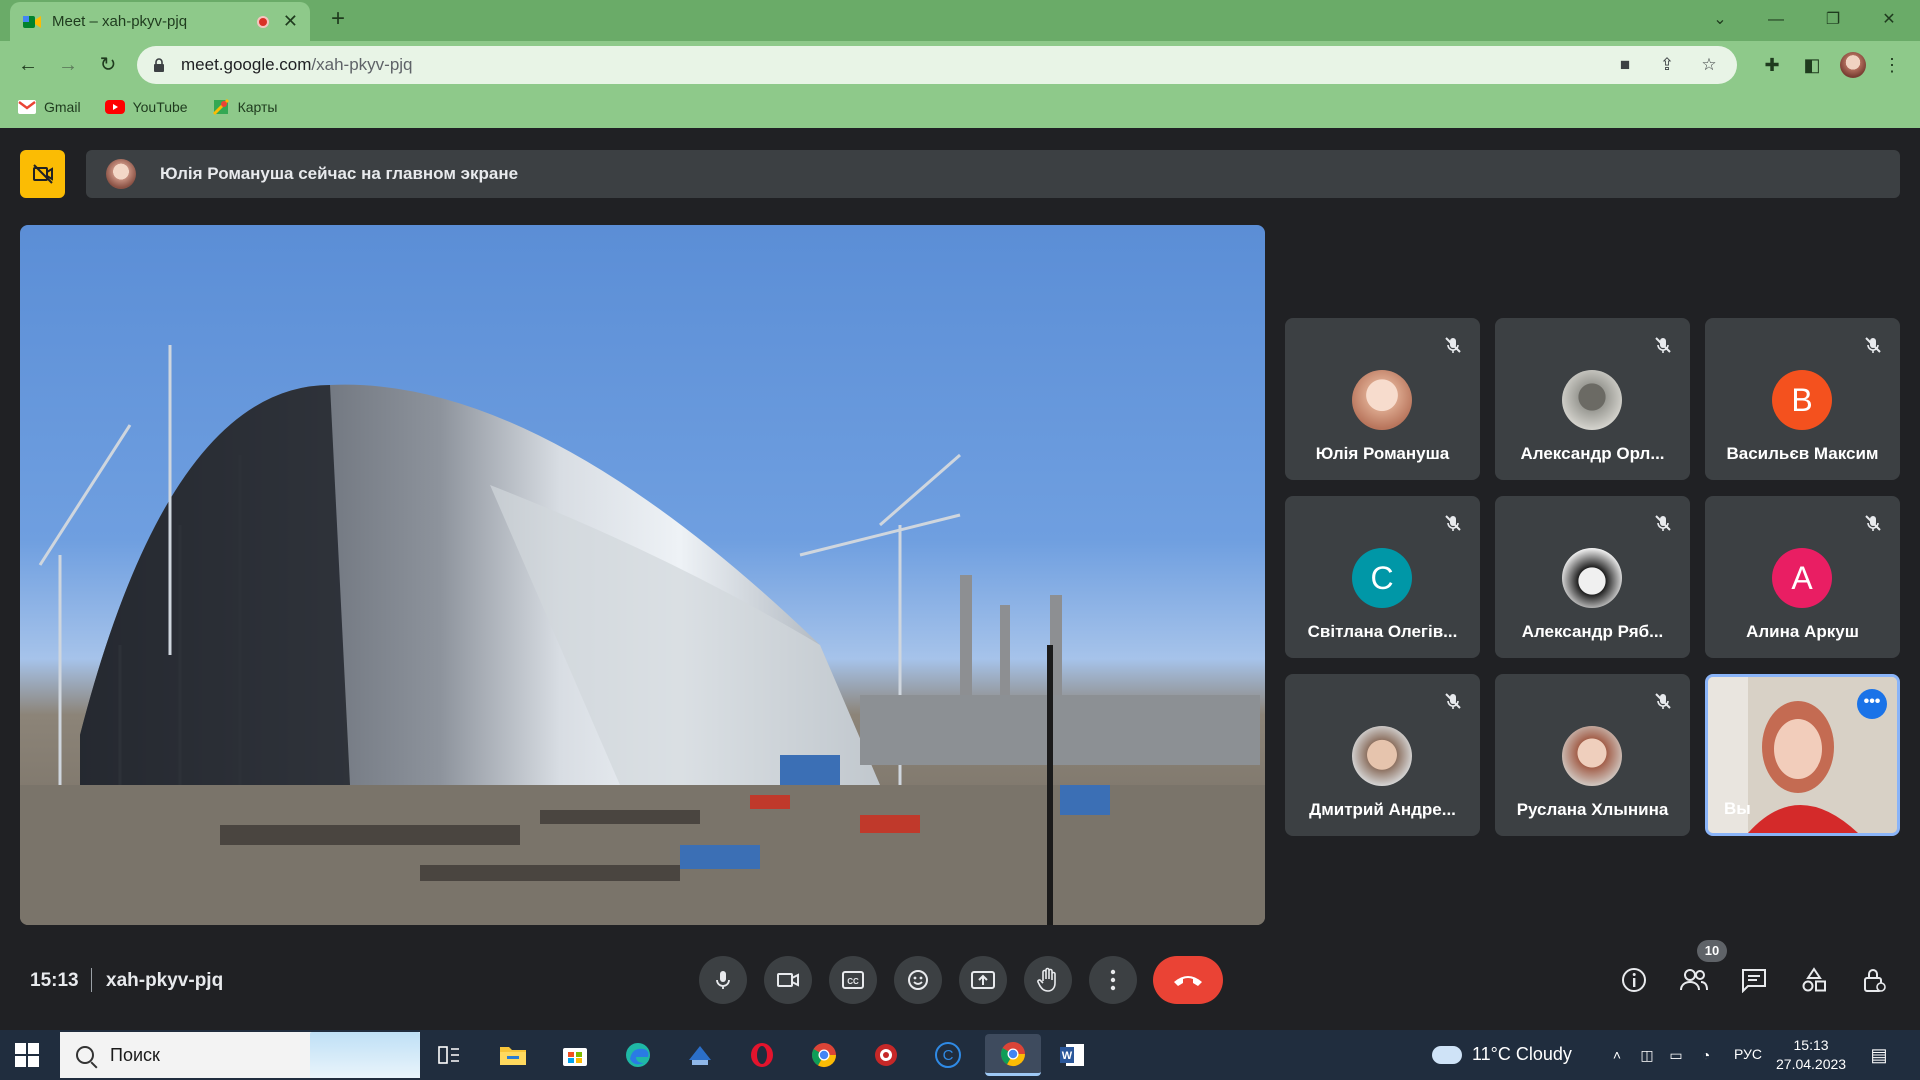 This screenshot has height=1080, width=1920. What do you see at coordinates (948, 1055) in the screenshot?
I see `app-icon: C` at bounding box center [948, 1055].